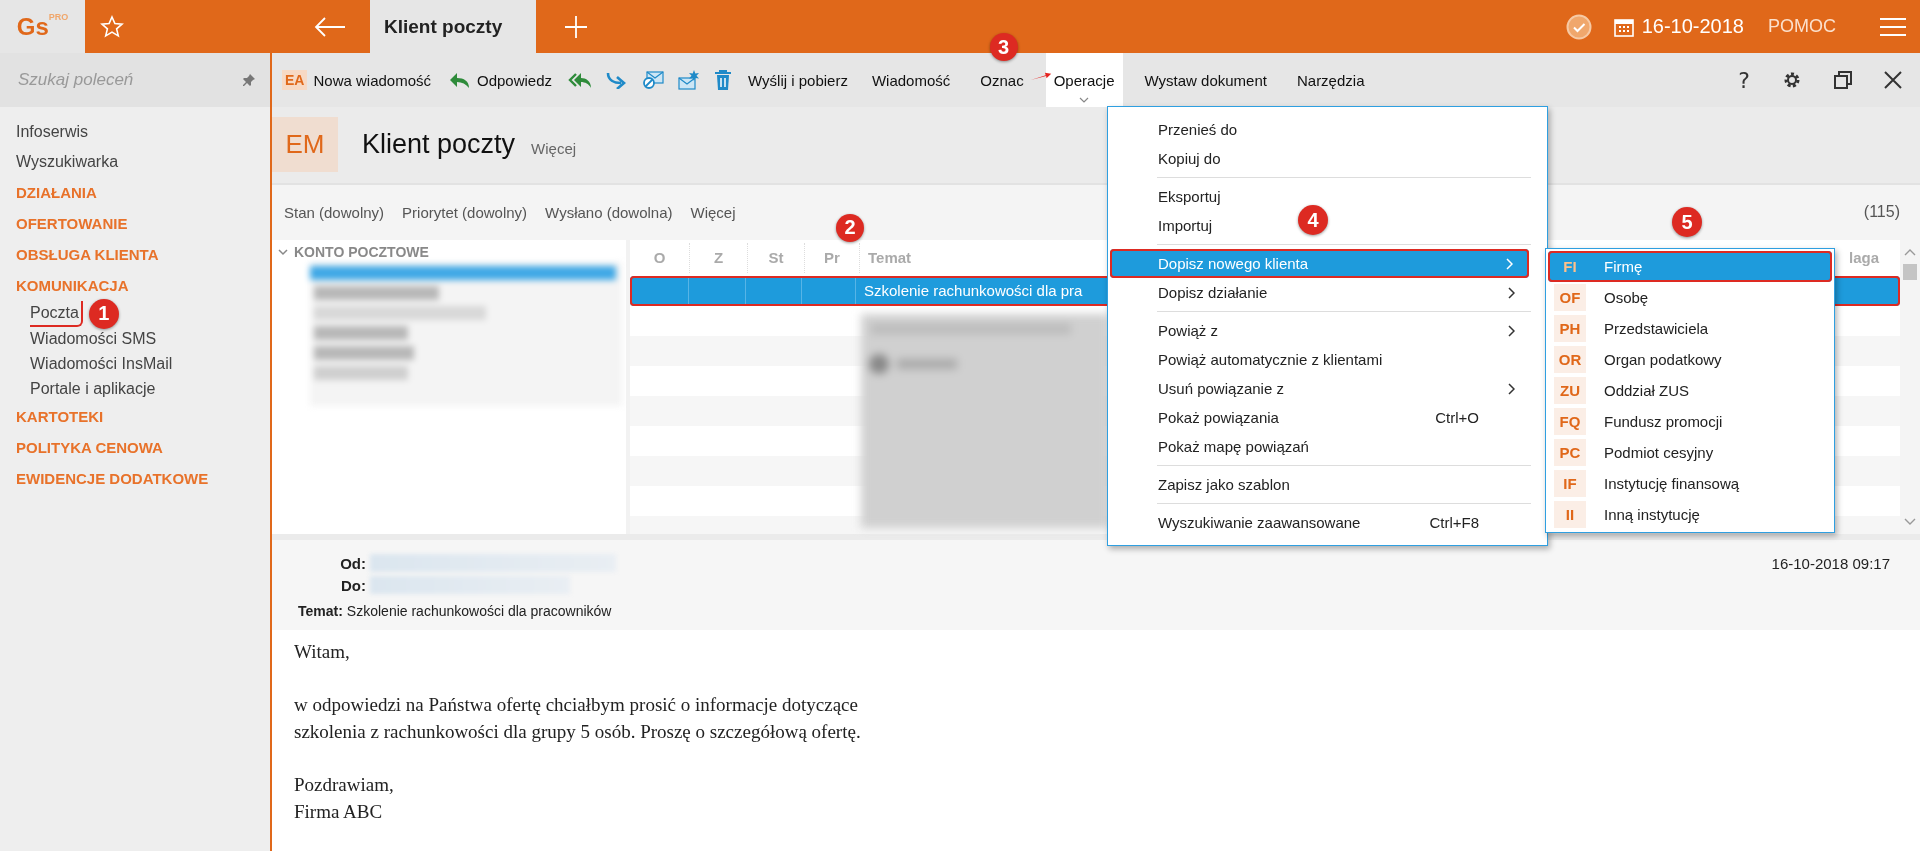  What do you see at coordinates (439, 145) in the screenshot?
I see `page-title: Klient poczty` at bounding box center [439, 145].